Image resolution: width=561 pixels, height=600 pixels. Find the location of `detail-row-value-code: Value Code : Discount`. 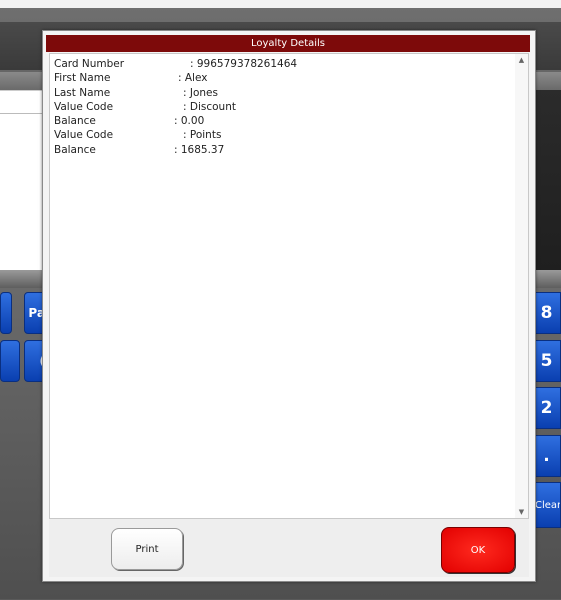

detail-row-value-code: Value Code : Discount is located at coordinates (283, 107).